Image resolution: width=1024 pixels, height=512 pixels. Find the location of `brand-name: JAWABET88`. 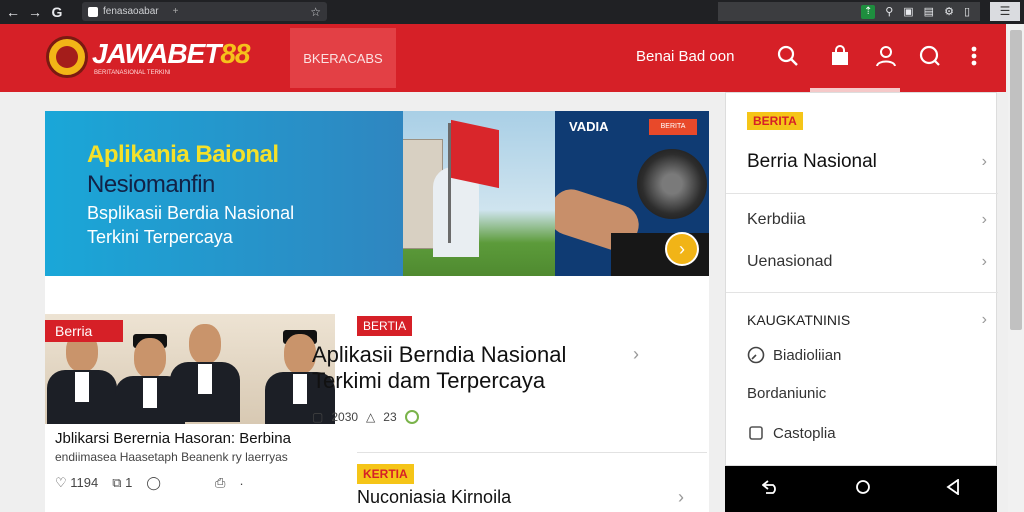

brand-name: JAWABET88 is located at coordinates (171, 54).